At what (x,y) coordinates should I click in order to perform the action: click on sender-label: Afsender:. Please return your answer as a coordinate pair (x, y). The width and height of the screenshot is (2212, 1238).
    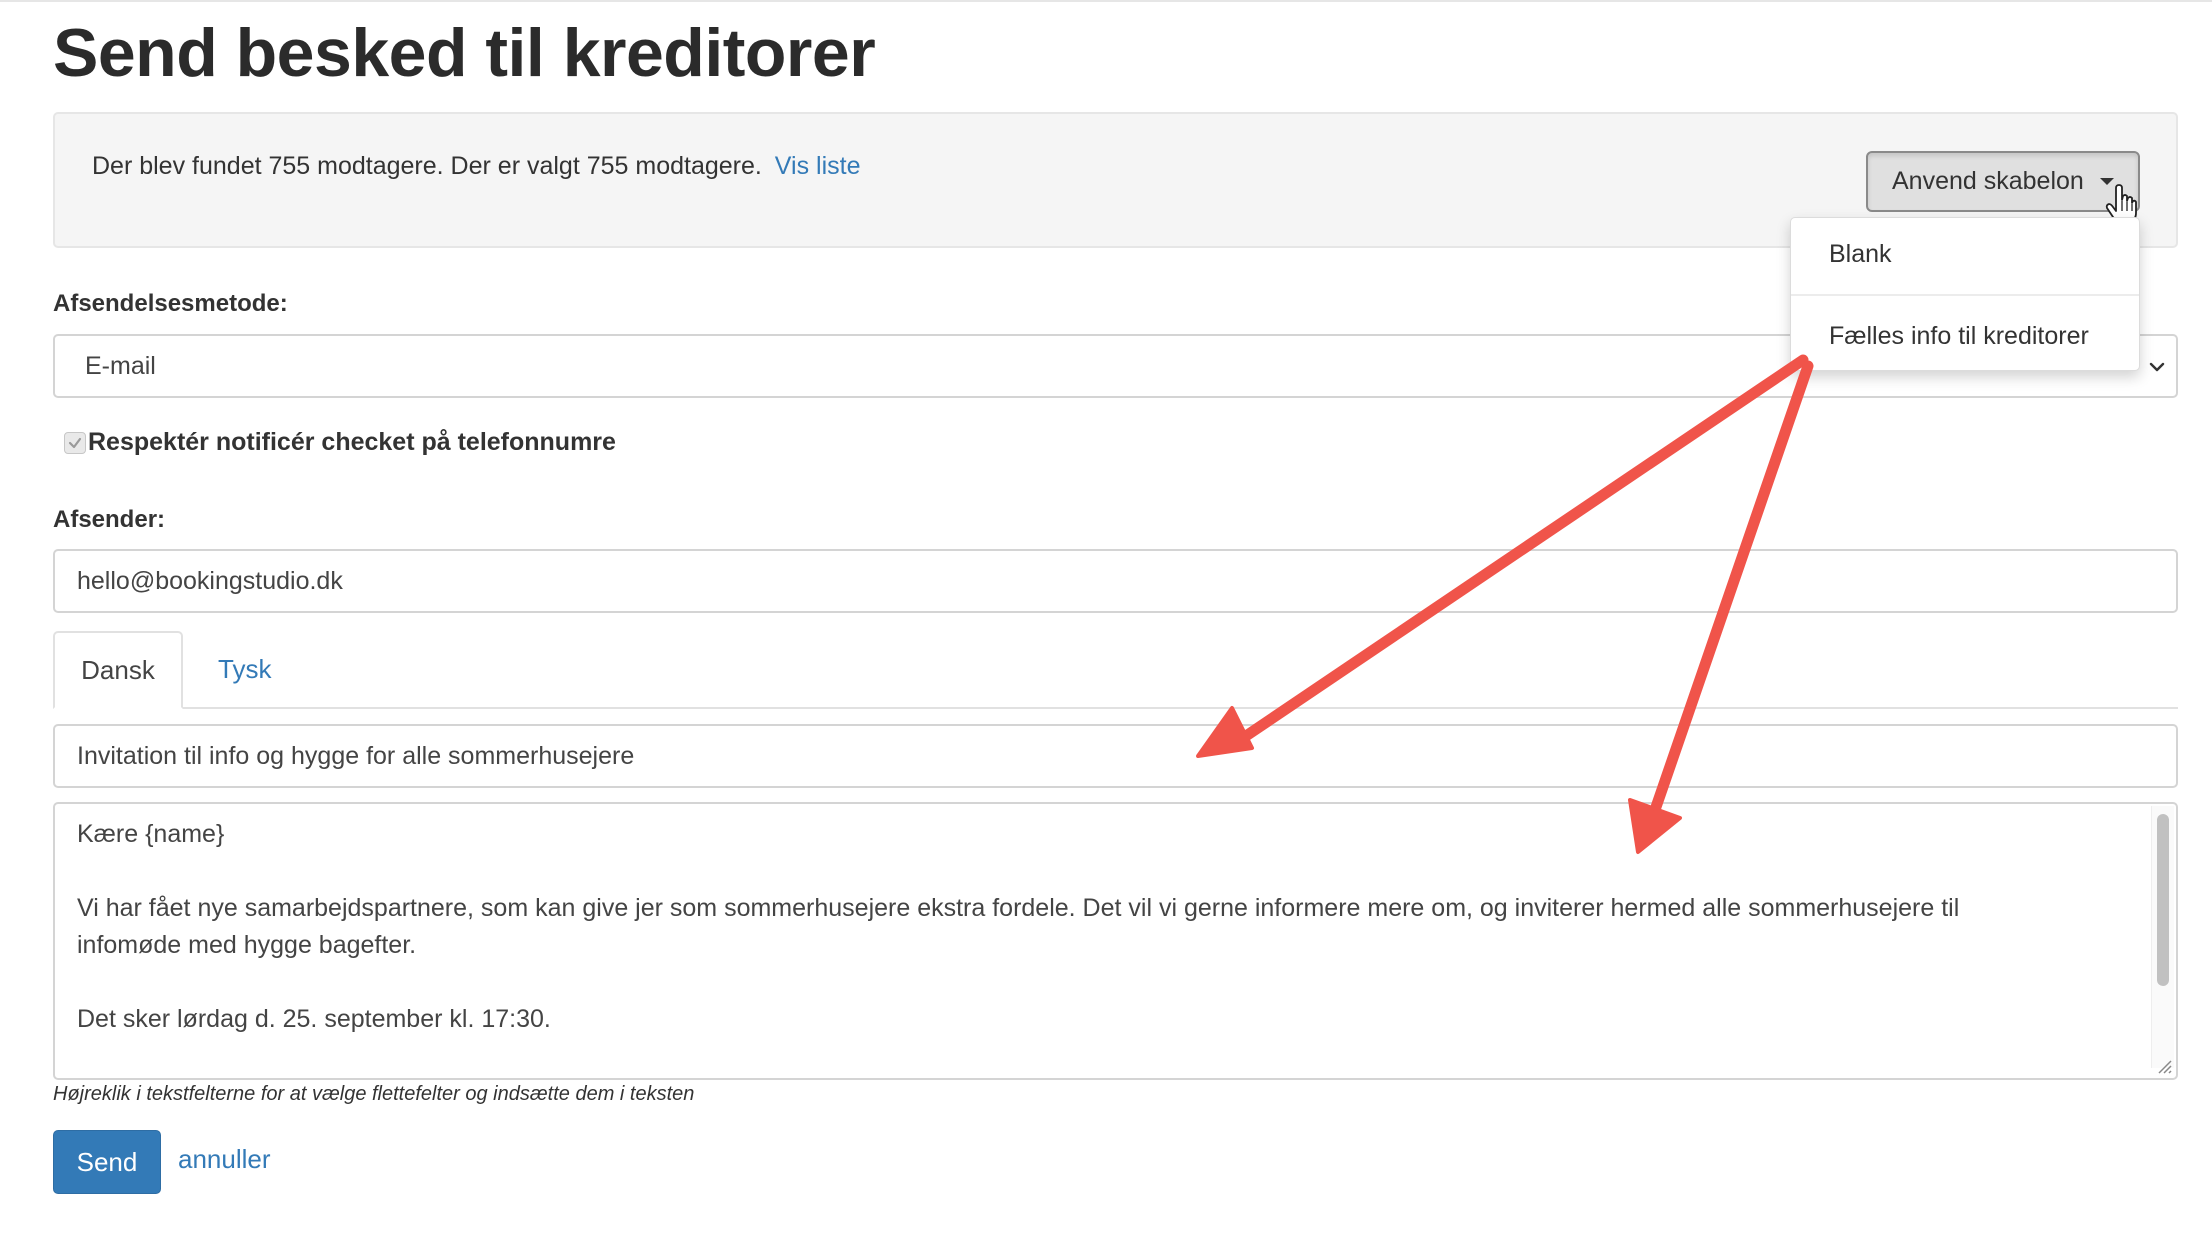
    Looking at the image, I should click on (109, 519).